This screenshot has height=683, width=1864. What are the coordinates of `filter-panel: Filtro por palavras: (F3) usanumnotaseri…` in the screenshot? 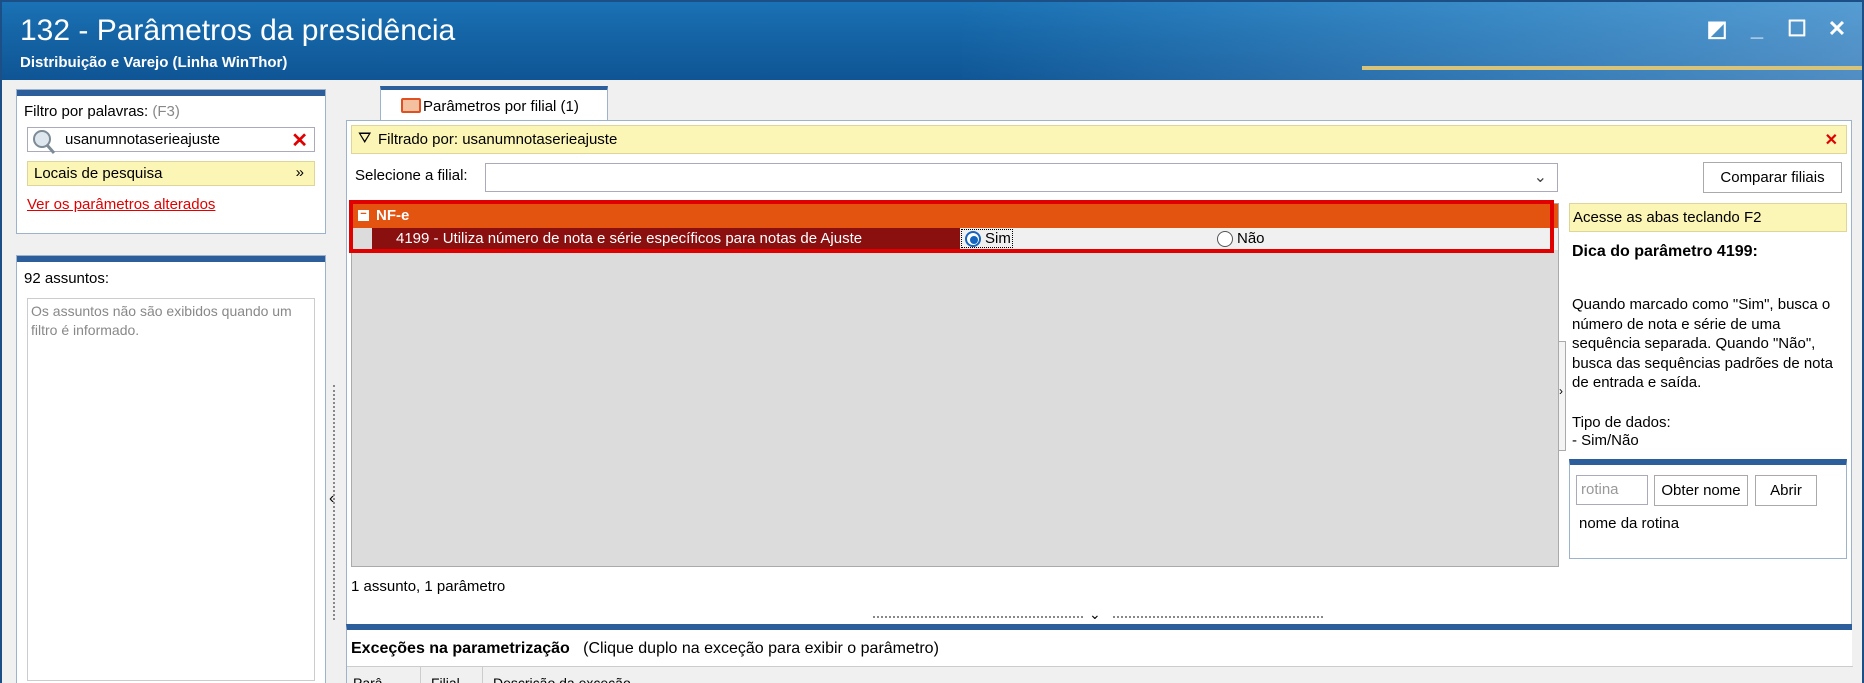 It's located at (171, 161).